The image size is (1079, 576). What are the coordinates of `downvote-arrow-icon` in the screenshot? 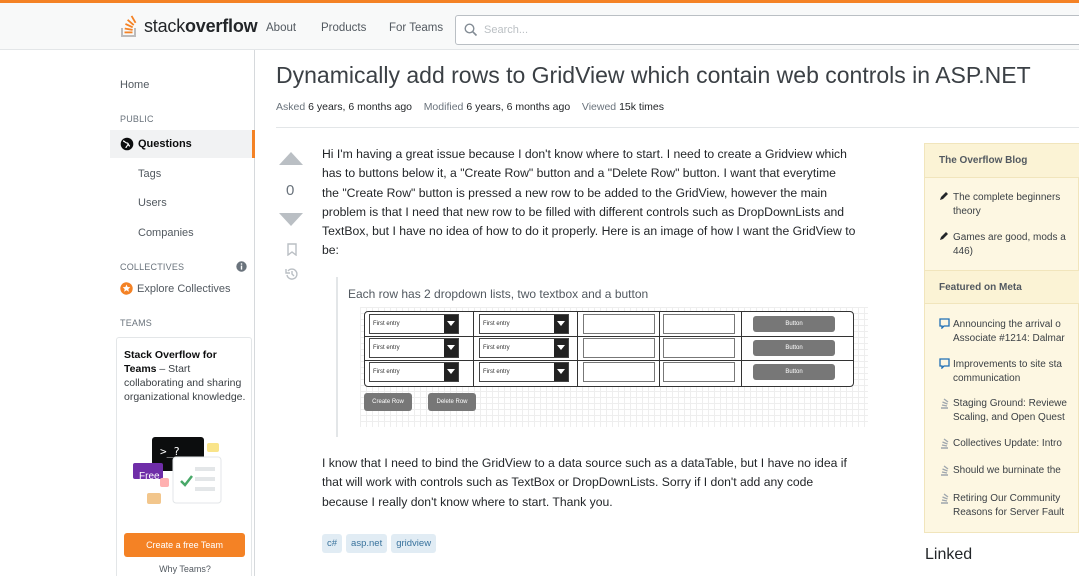 It's located at (291, 220).